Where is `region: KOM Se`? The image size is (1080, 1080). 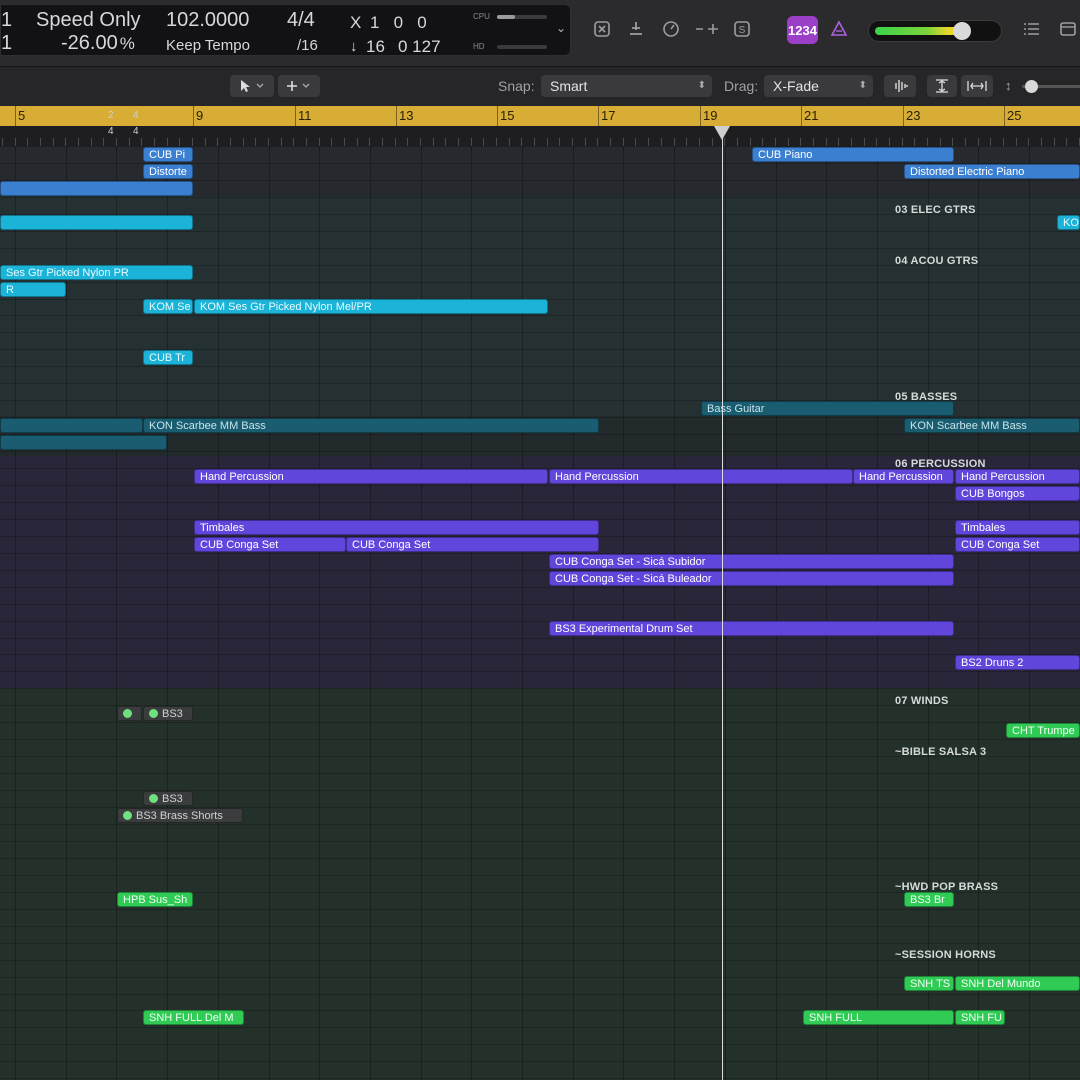 region: KOM Se is located at coordinates (168, 306).